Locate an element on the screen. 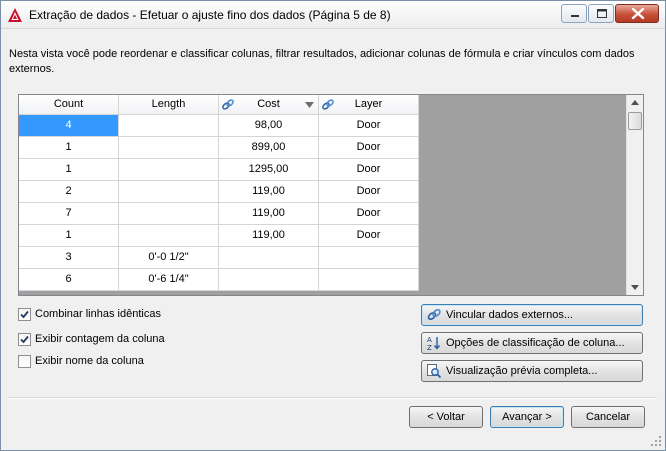 The width and height of the screenshot is (666, 451). next-label: Avançar > is located at coordinates (527, 417).